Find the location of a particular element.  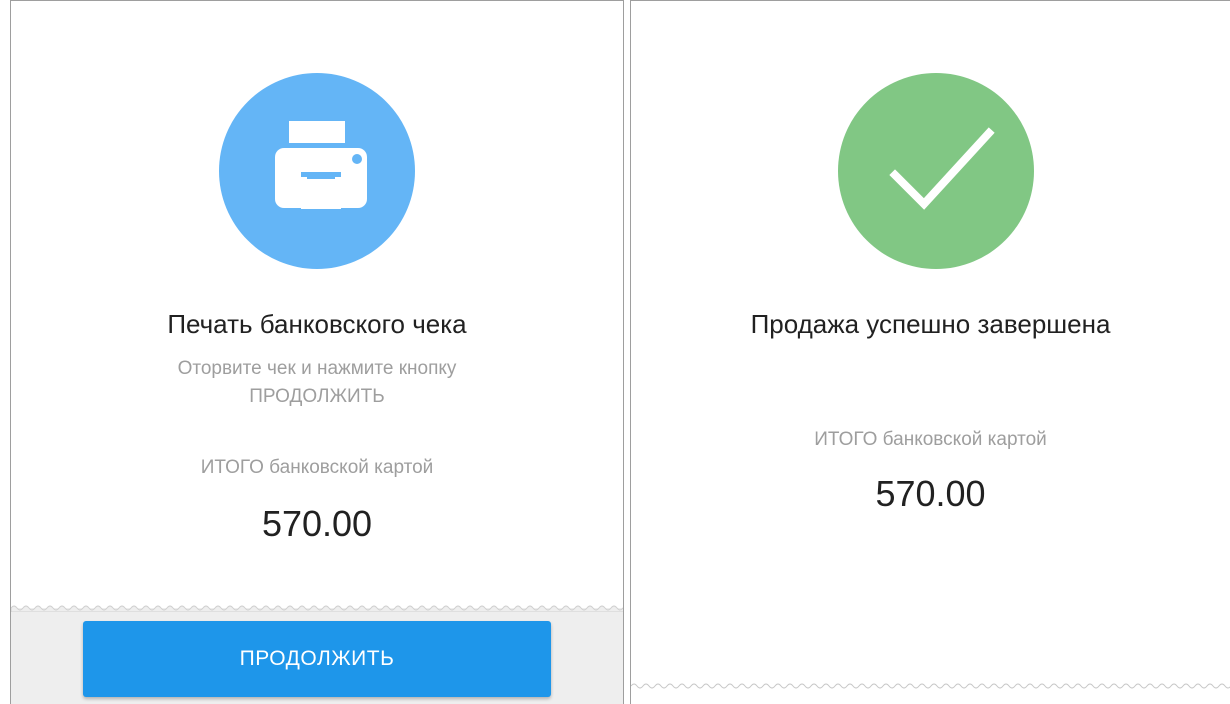

print-receipt-title: Печать банковского чека is located at coordinates (317, 324).